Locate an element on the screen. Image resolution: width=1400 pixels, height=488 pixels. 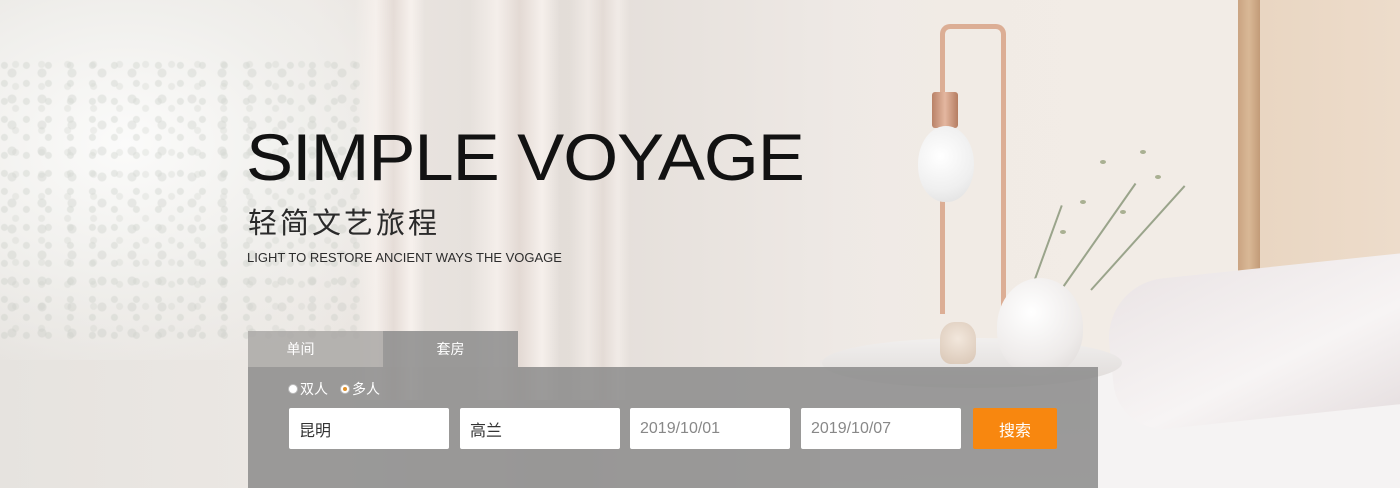
tab-single-room: 单间 is located at coordinates (315, 349).